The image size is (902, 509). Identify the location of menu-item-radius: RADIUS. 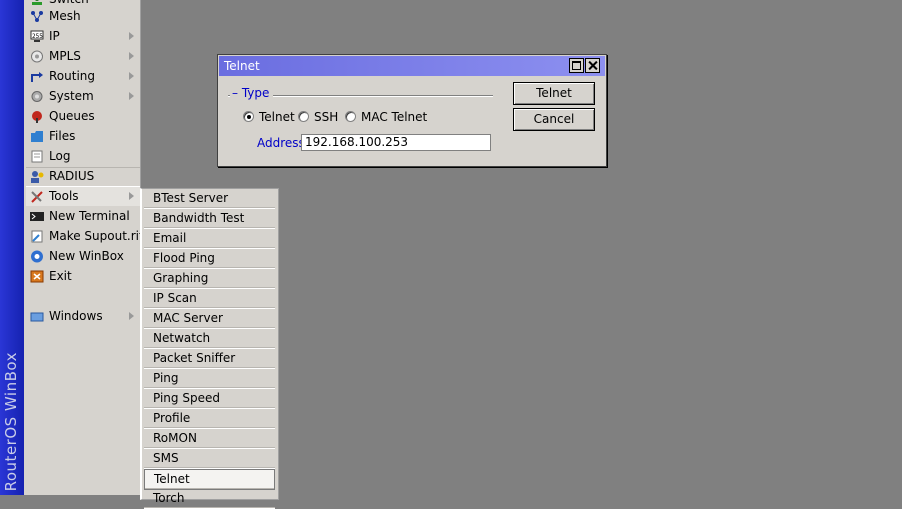
(83, 177).